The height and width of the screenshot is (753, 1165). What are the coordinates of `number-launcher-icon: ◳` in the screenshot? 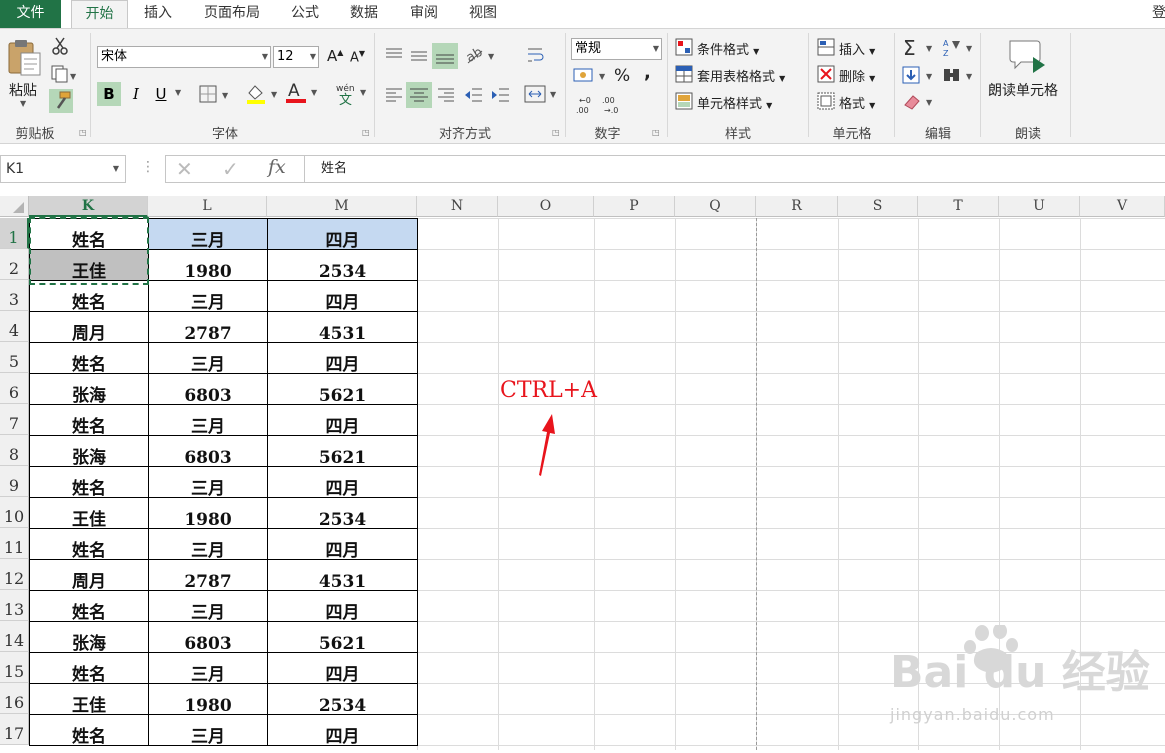 It's located at (656, 132).